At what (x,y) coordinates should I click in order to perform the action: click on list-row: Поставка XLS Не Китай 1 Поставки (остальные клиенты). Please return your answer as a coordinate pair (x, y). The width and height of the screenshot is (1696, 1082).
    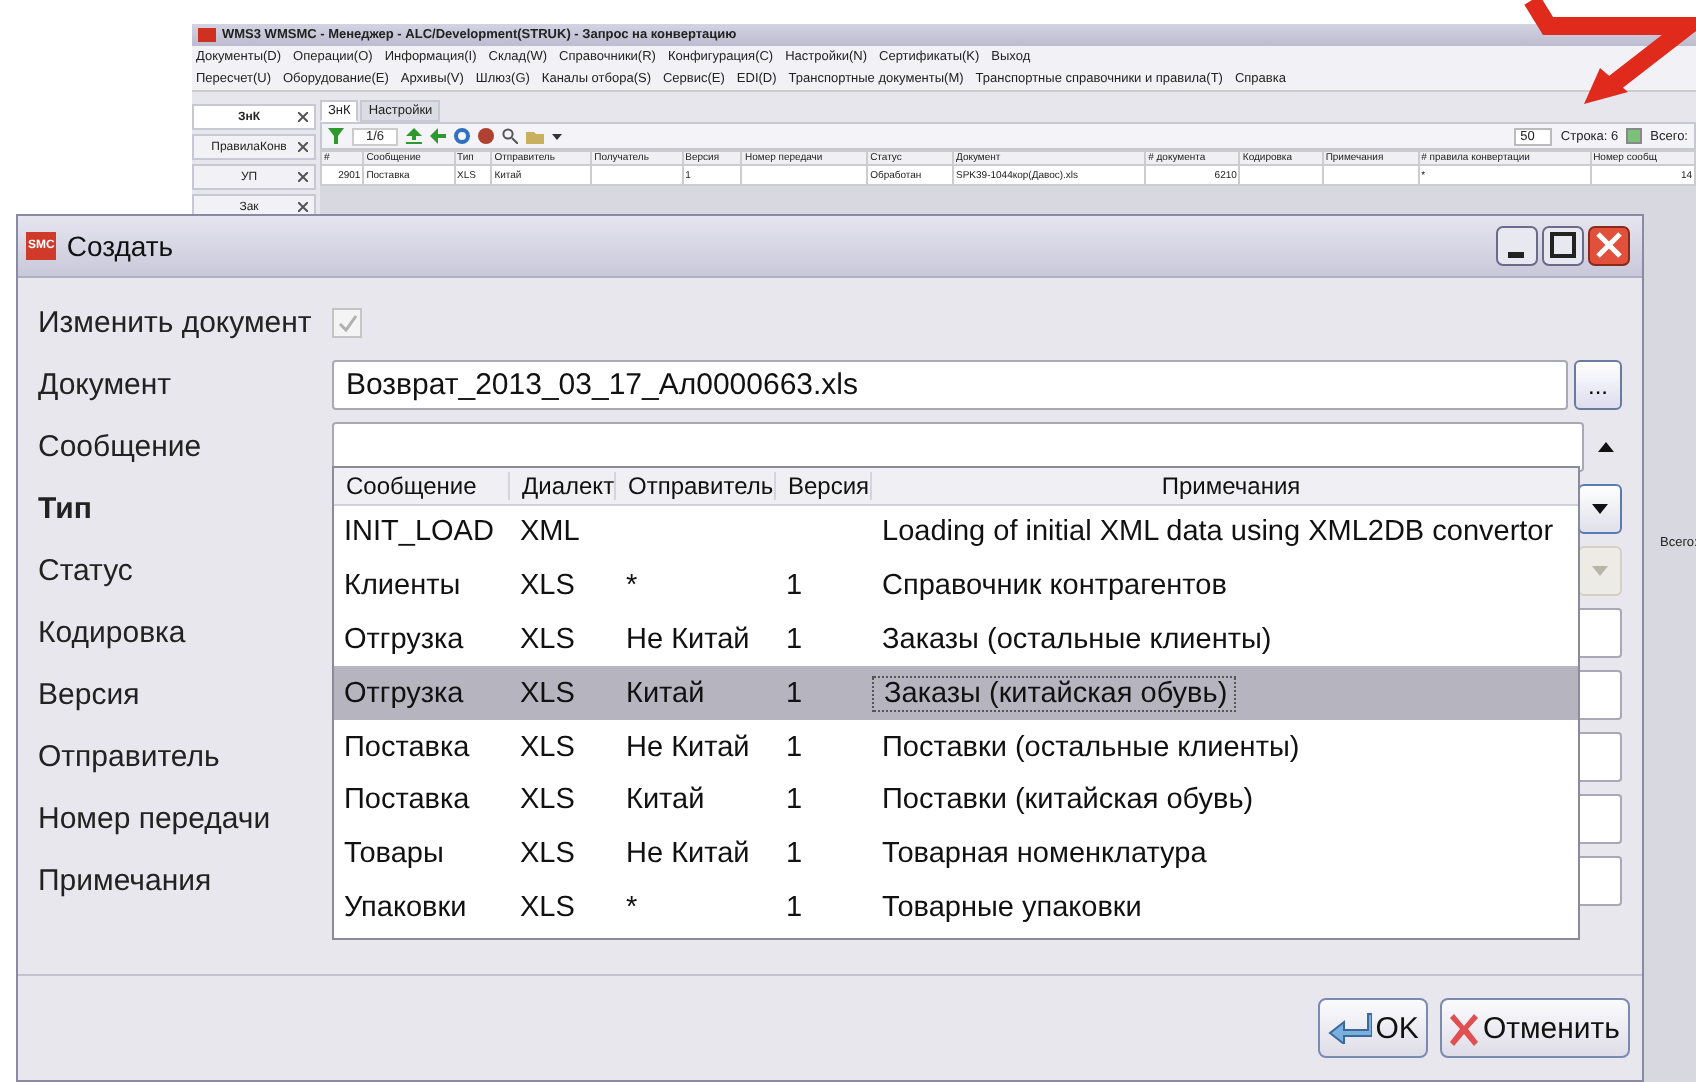
    Looking at the image, I should click on (956, 747).